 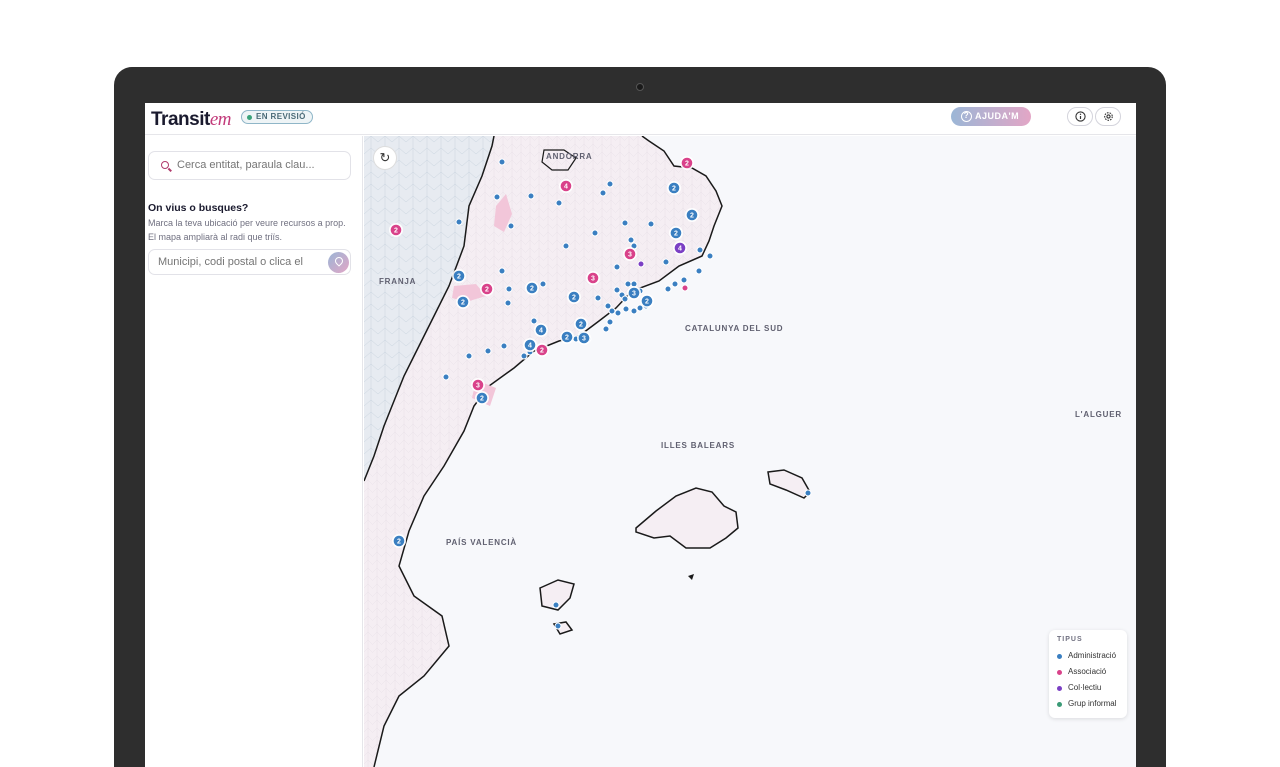 What do you see at coordinates (165, 165) in the screenshot?
I see `search-icon` at bounding box center [165, 165].